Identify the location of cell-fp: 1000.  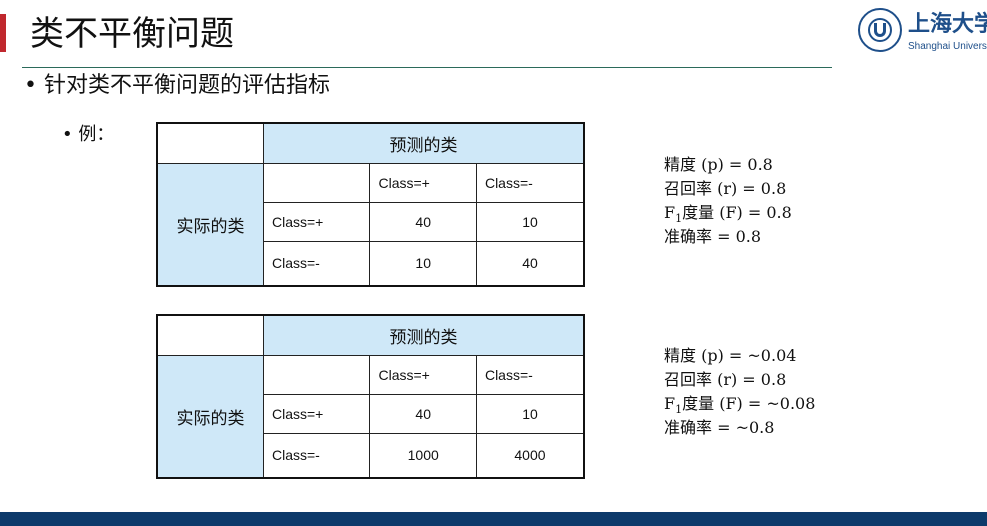
(423, 455).